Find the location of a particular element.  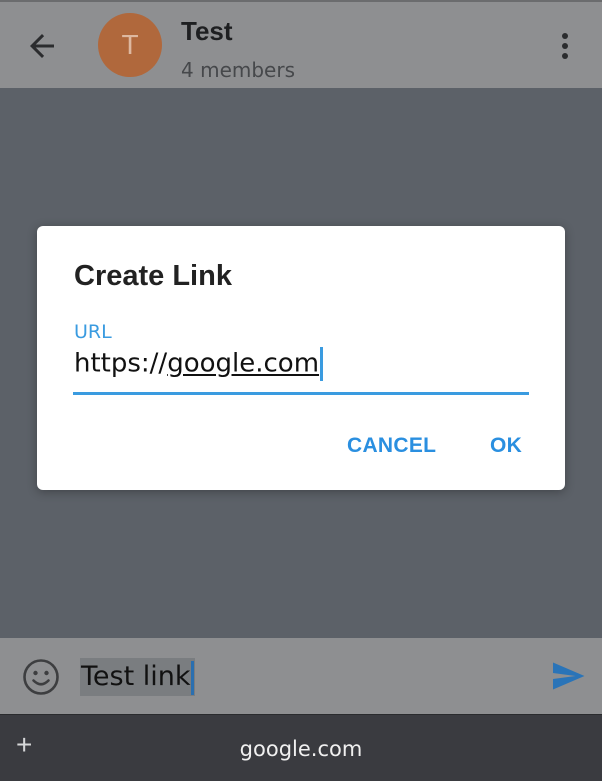

url-domain: google.com is located at coordinates (243, 363).